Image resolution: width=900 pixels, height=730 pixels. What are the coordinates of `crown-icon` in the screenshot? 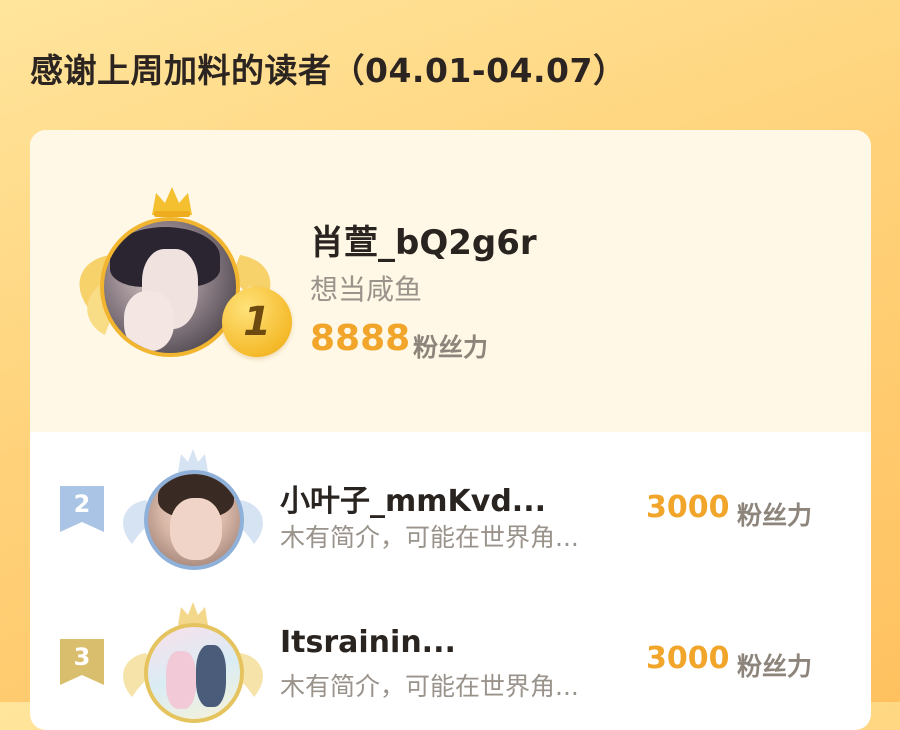 It's located at (172, 202).